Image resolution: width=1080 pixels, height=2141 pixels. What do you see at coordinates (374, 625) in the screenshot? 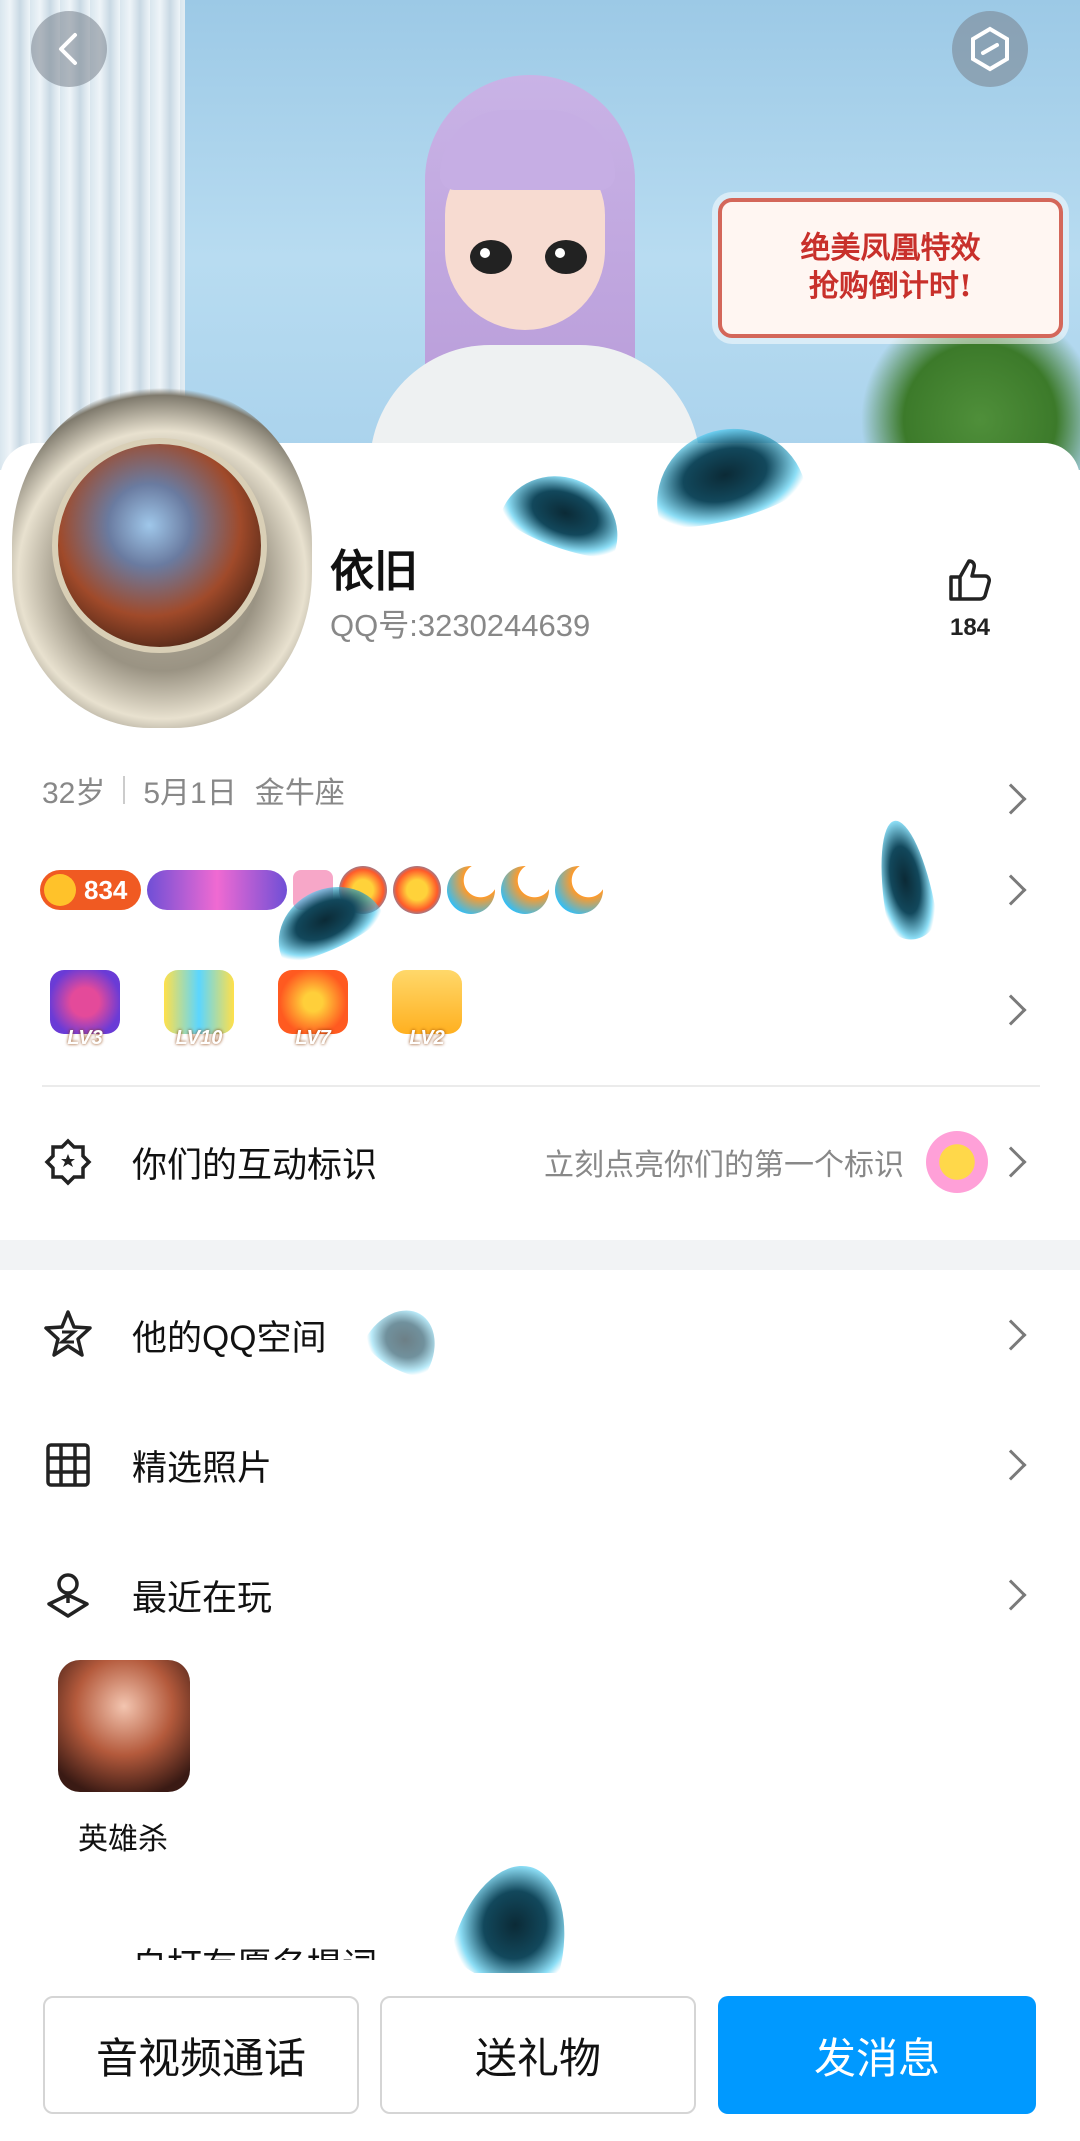
I see `qq-label: QQ号:` at bounding box center [374, 625].